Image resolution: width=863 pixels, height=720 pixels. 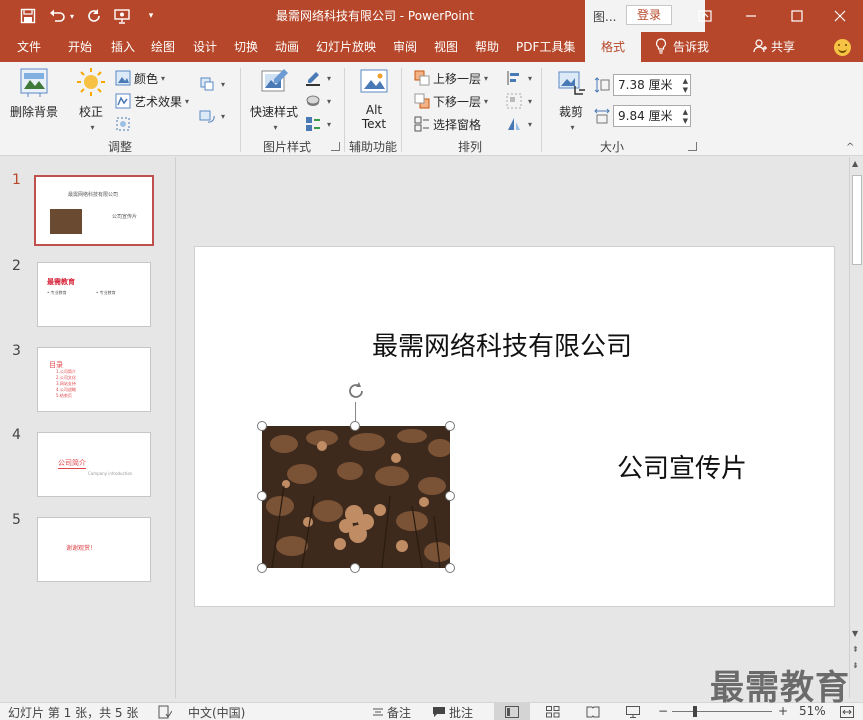 I want to click on remove-background-button: 删除背景, so click(x=34, y=92).